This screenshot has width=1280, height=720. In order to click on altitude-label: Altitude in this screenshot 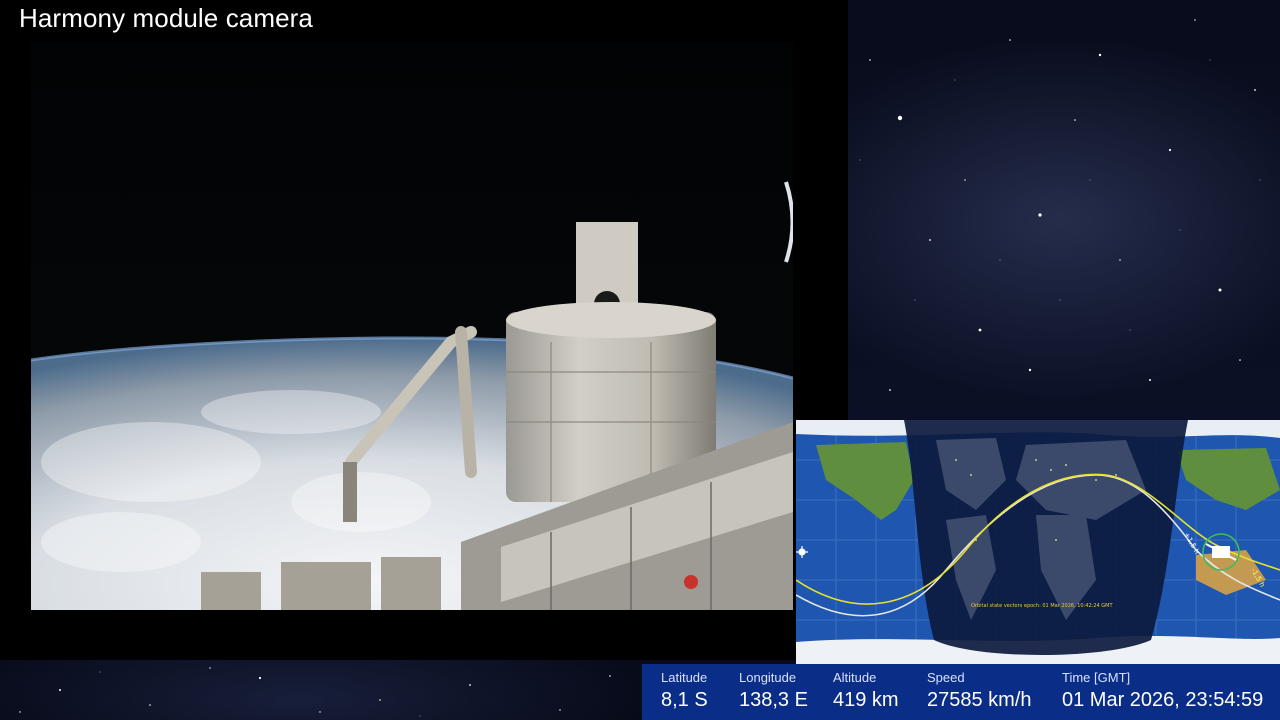, I will do `click(855, 677)`.